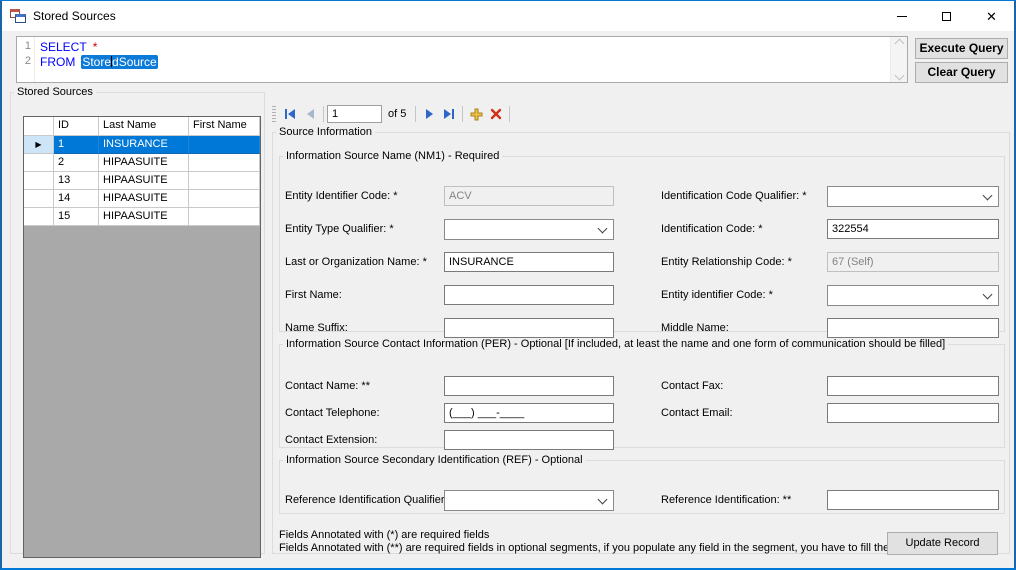  I want to click on selected-text-after-caret: dSource, so click(134, 62).